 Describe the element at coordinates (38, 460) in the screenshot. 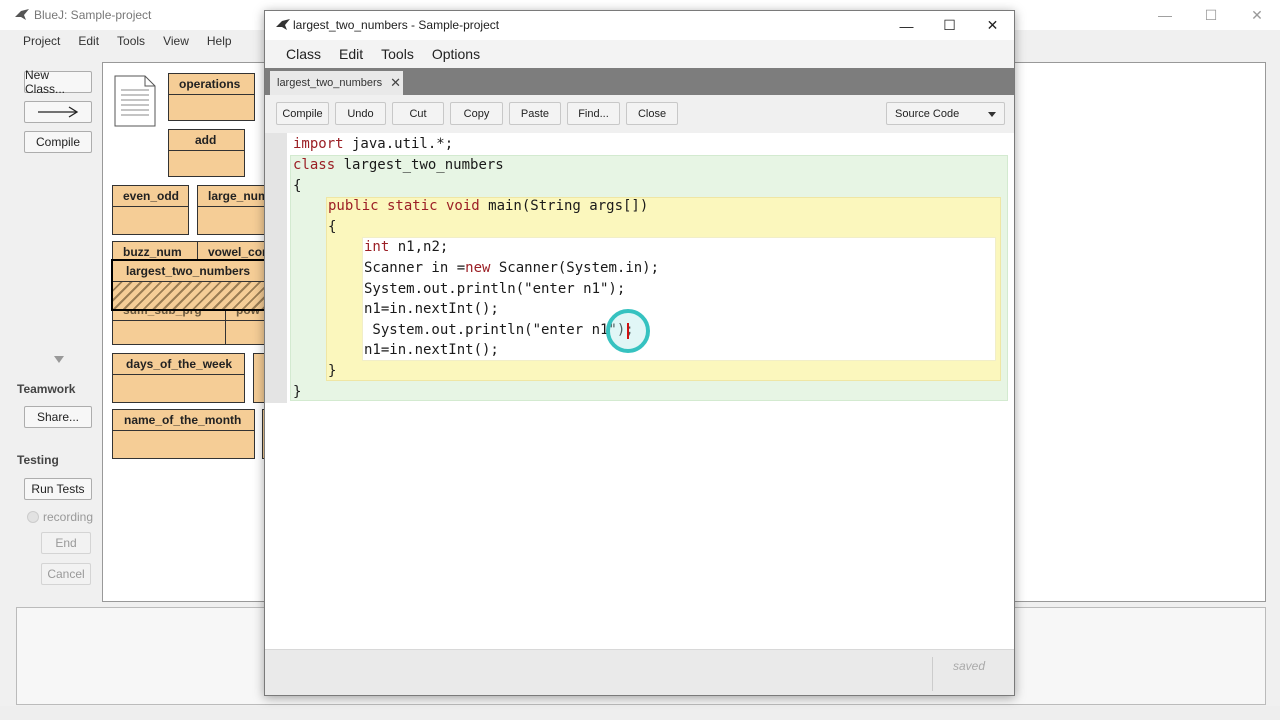

I see `testing-heading: Testing` at that location.